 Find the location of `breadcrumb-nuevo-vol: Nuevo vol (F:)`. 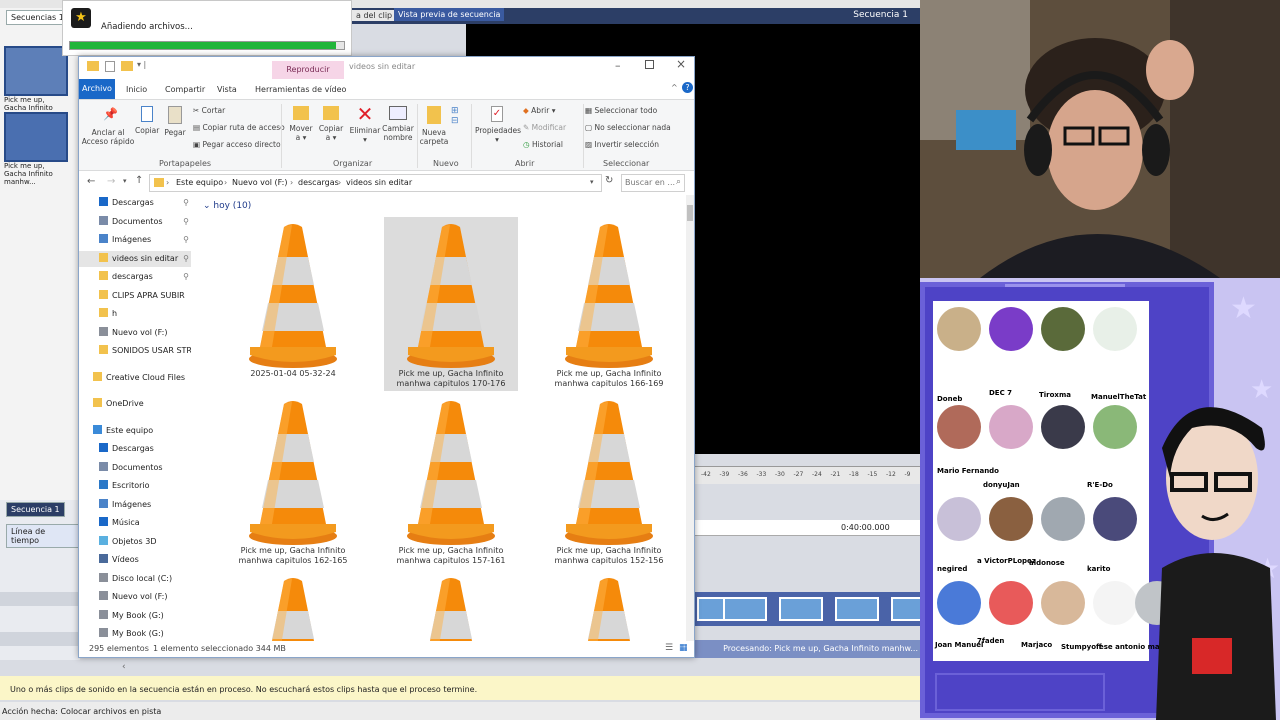

breadcrumb-nuevo-vol: Nuevo vol (F:) is located at coordinates (259, 182).